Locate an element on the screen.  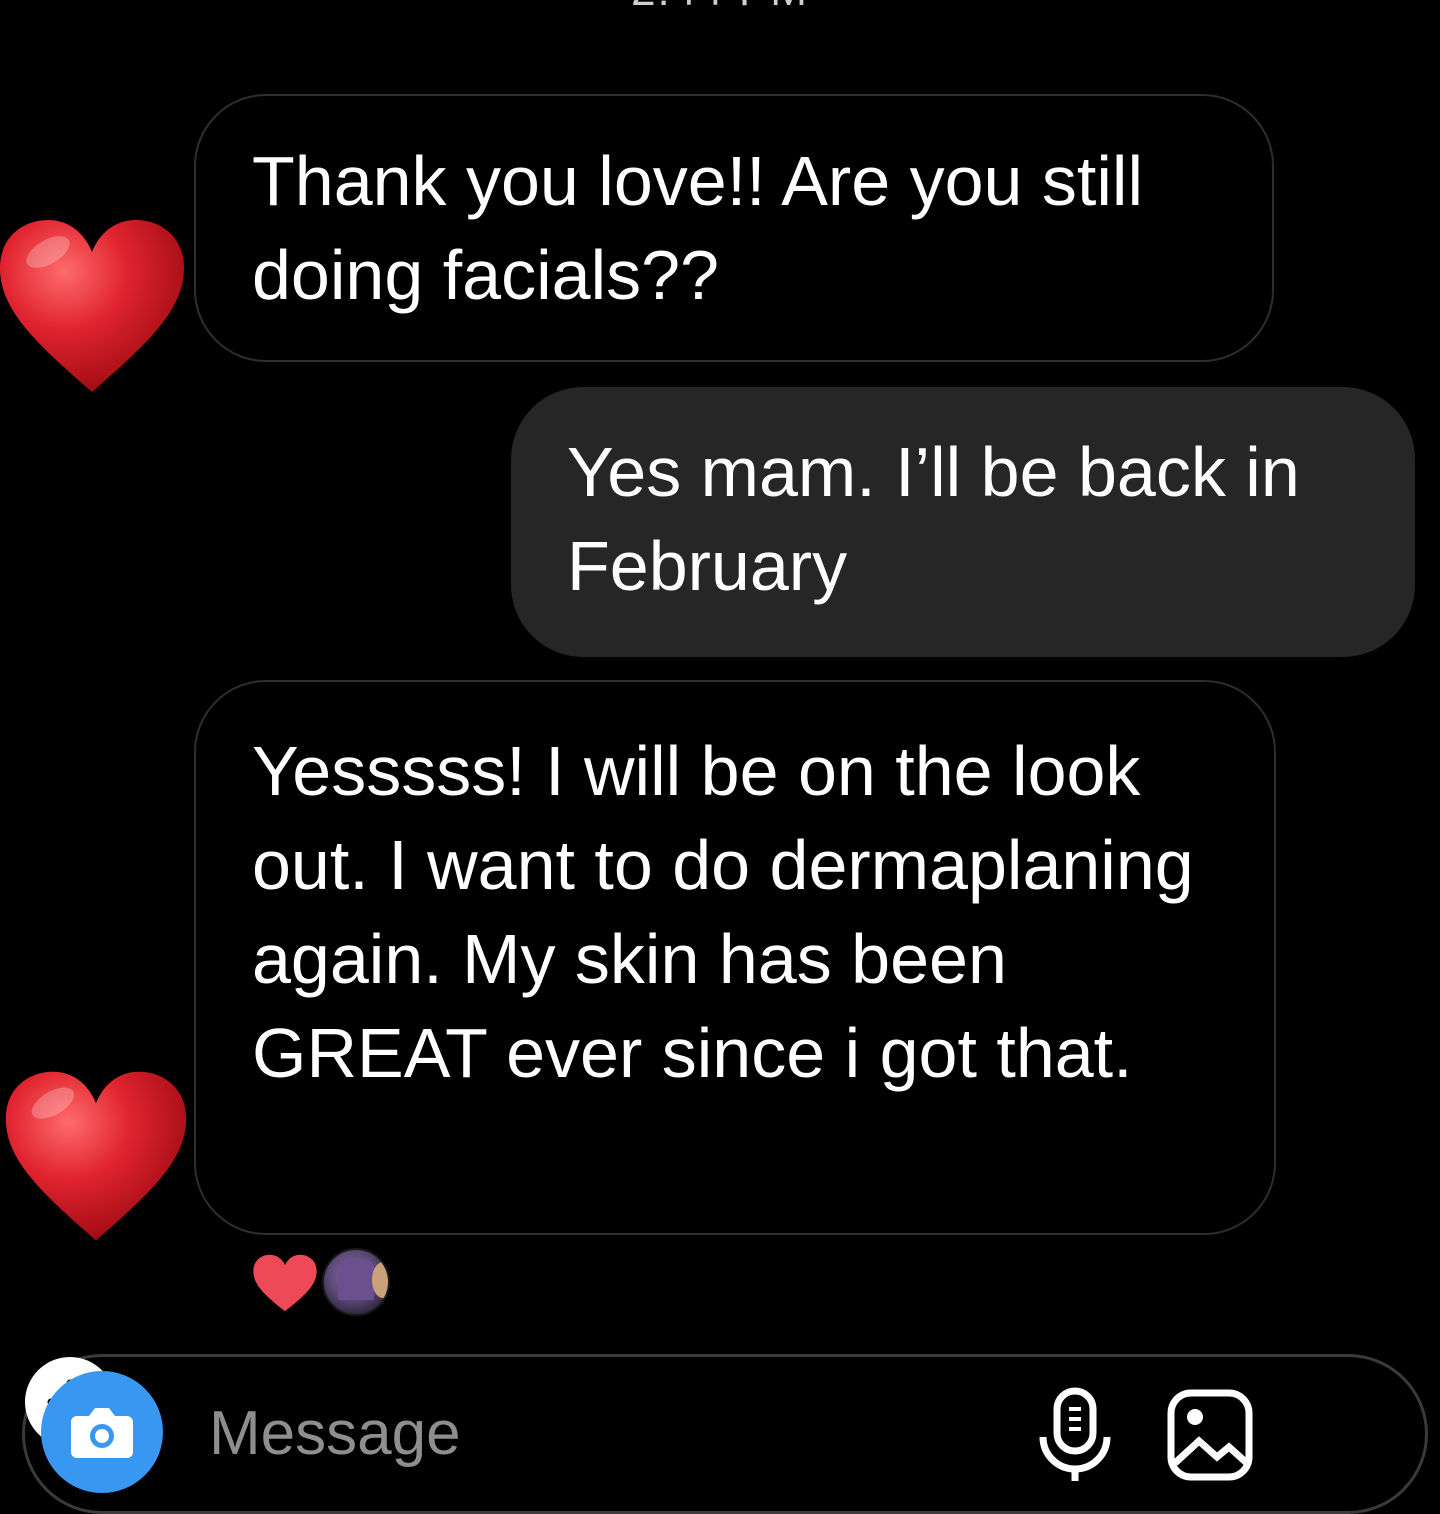
message-text: Yes mam. I’ll be back in February is located at coordinates (933, 519).